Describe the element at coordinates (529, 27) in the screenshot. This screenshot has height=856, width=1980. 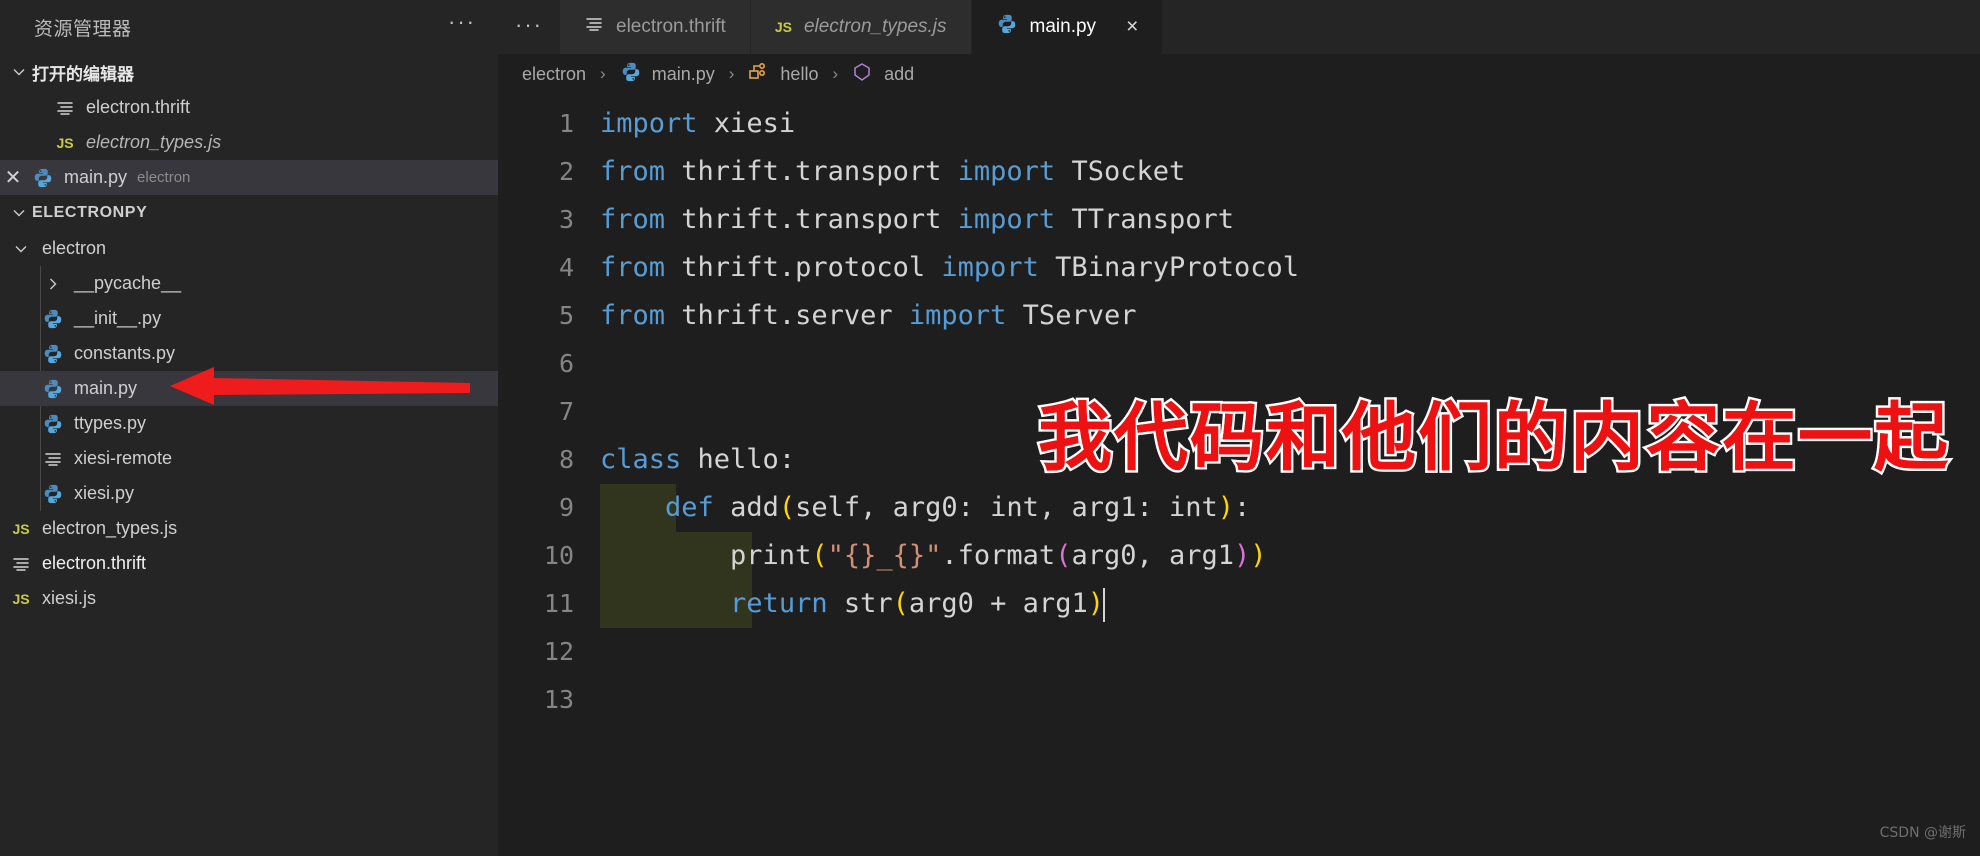
I see `tabbar-more-icon: ···` at that location.